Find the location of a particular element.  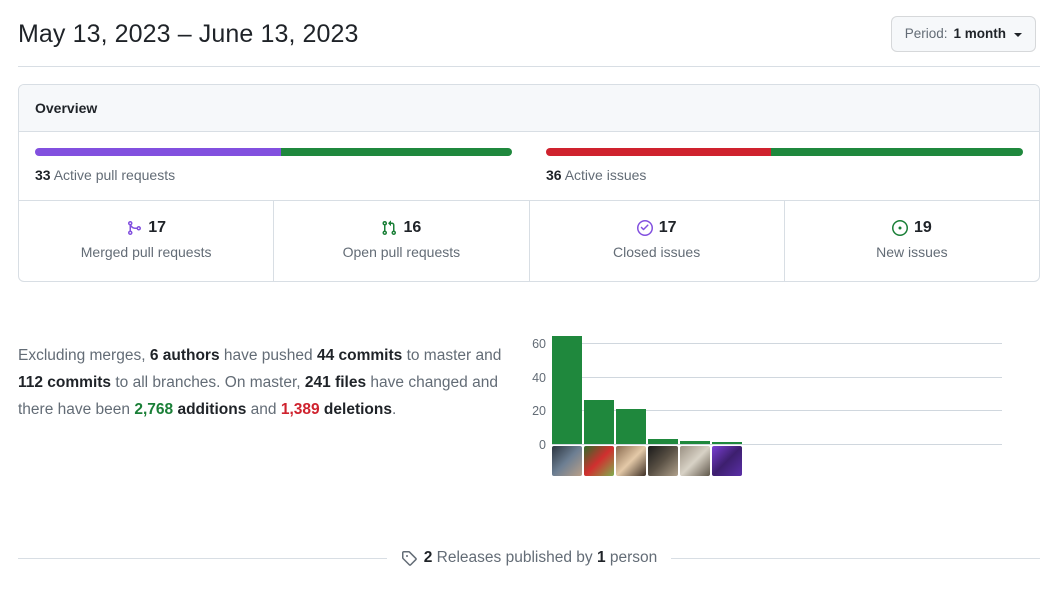

summary-additions-number: 2,768 is located at coordinates (154, 409).